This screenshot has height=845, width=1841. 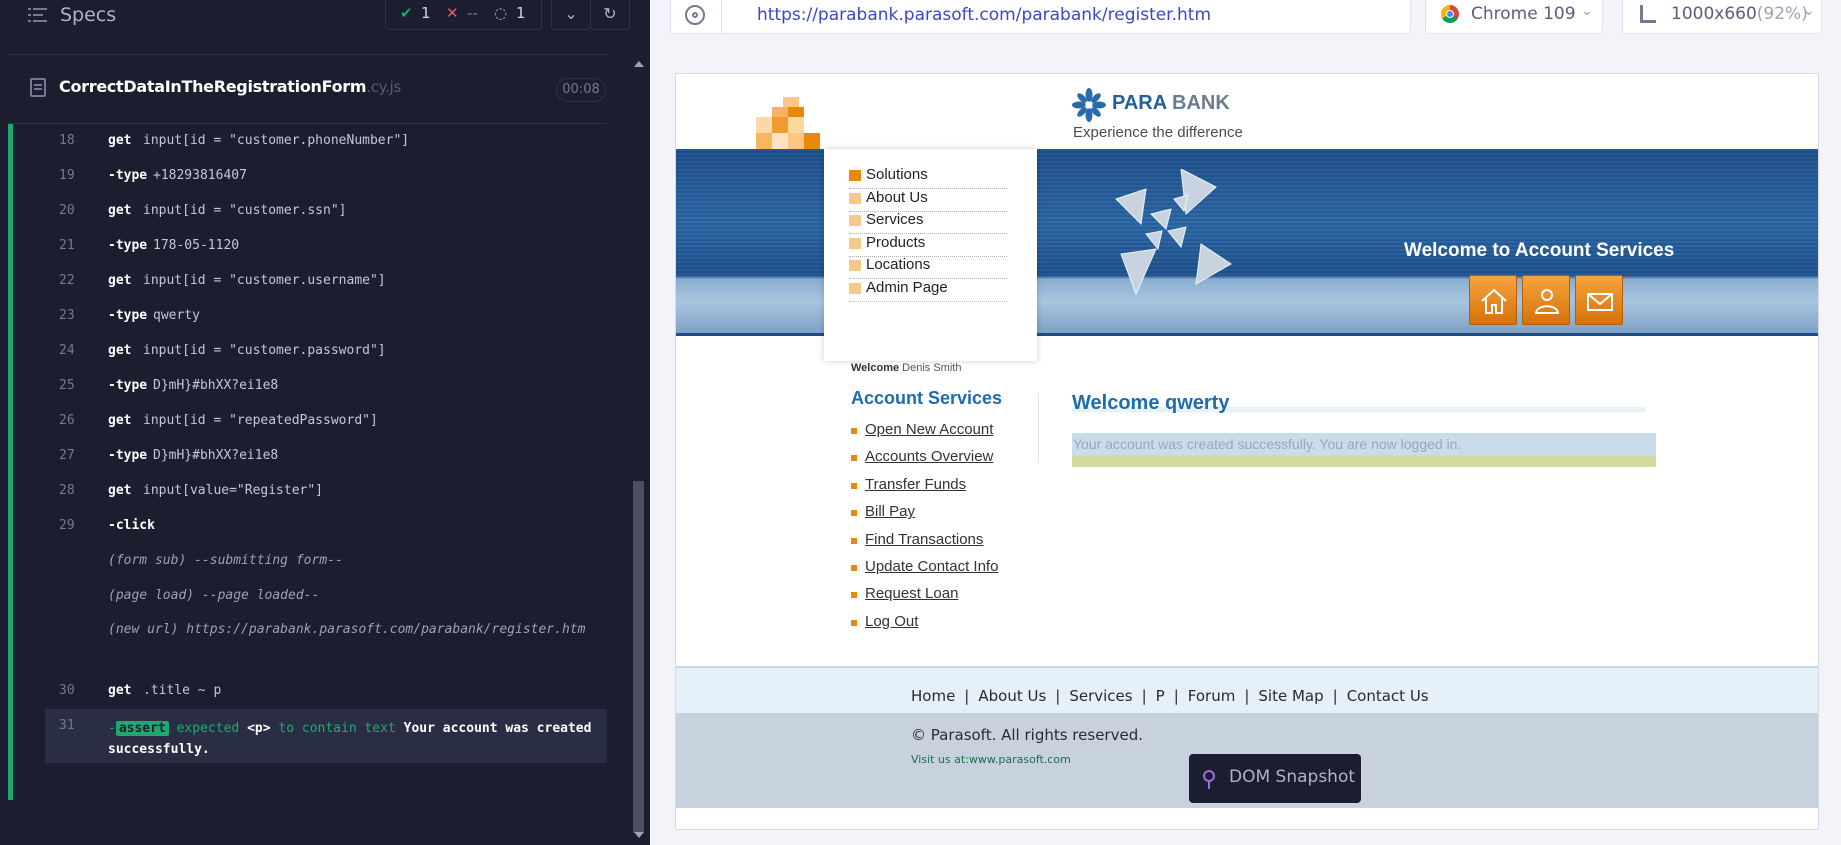 I want to click on log-row-22: 22 get input[id = "customer.username"], so click(x=326, y=281).